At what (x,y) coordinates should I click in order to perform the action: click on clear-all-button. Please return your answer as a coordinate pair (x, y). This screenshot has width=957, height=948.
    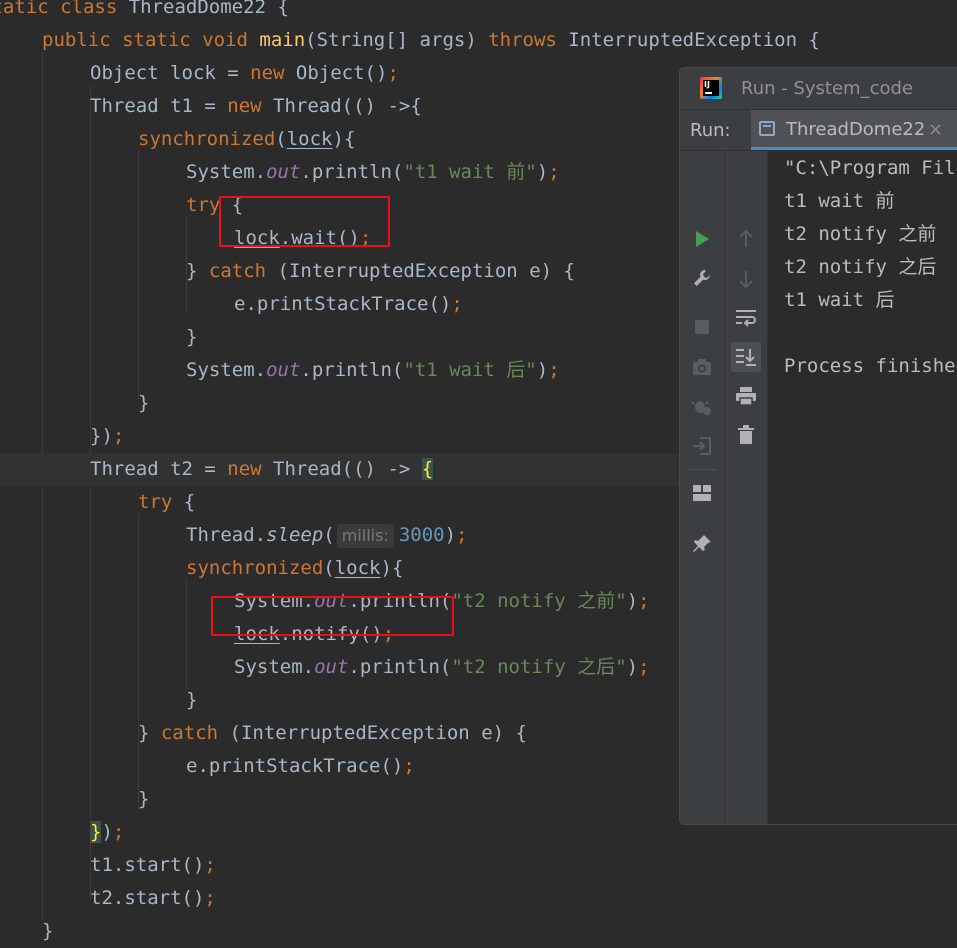
    Looking at the image, I should click on (746, 435).